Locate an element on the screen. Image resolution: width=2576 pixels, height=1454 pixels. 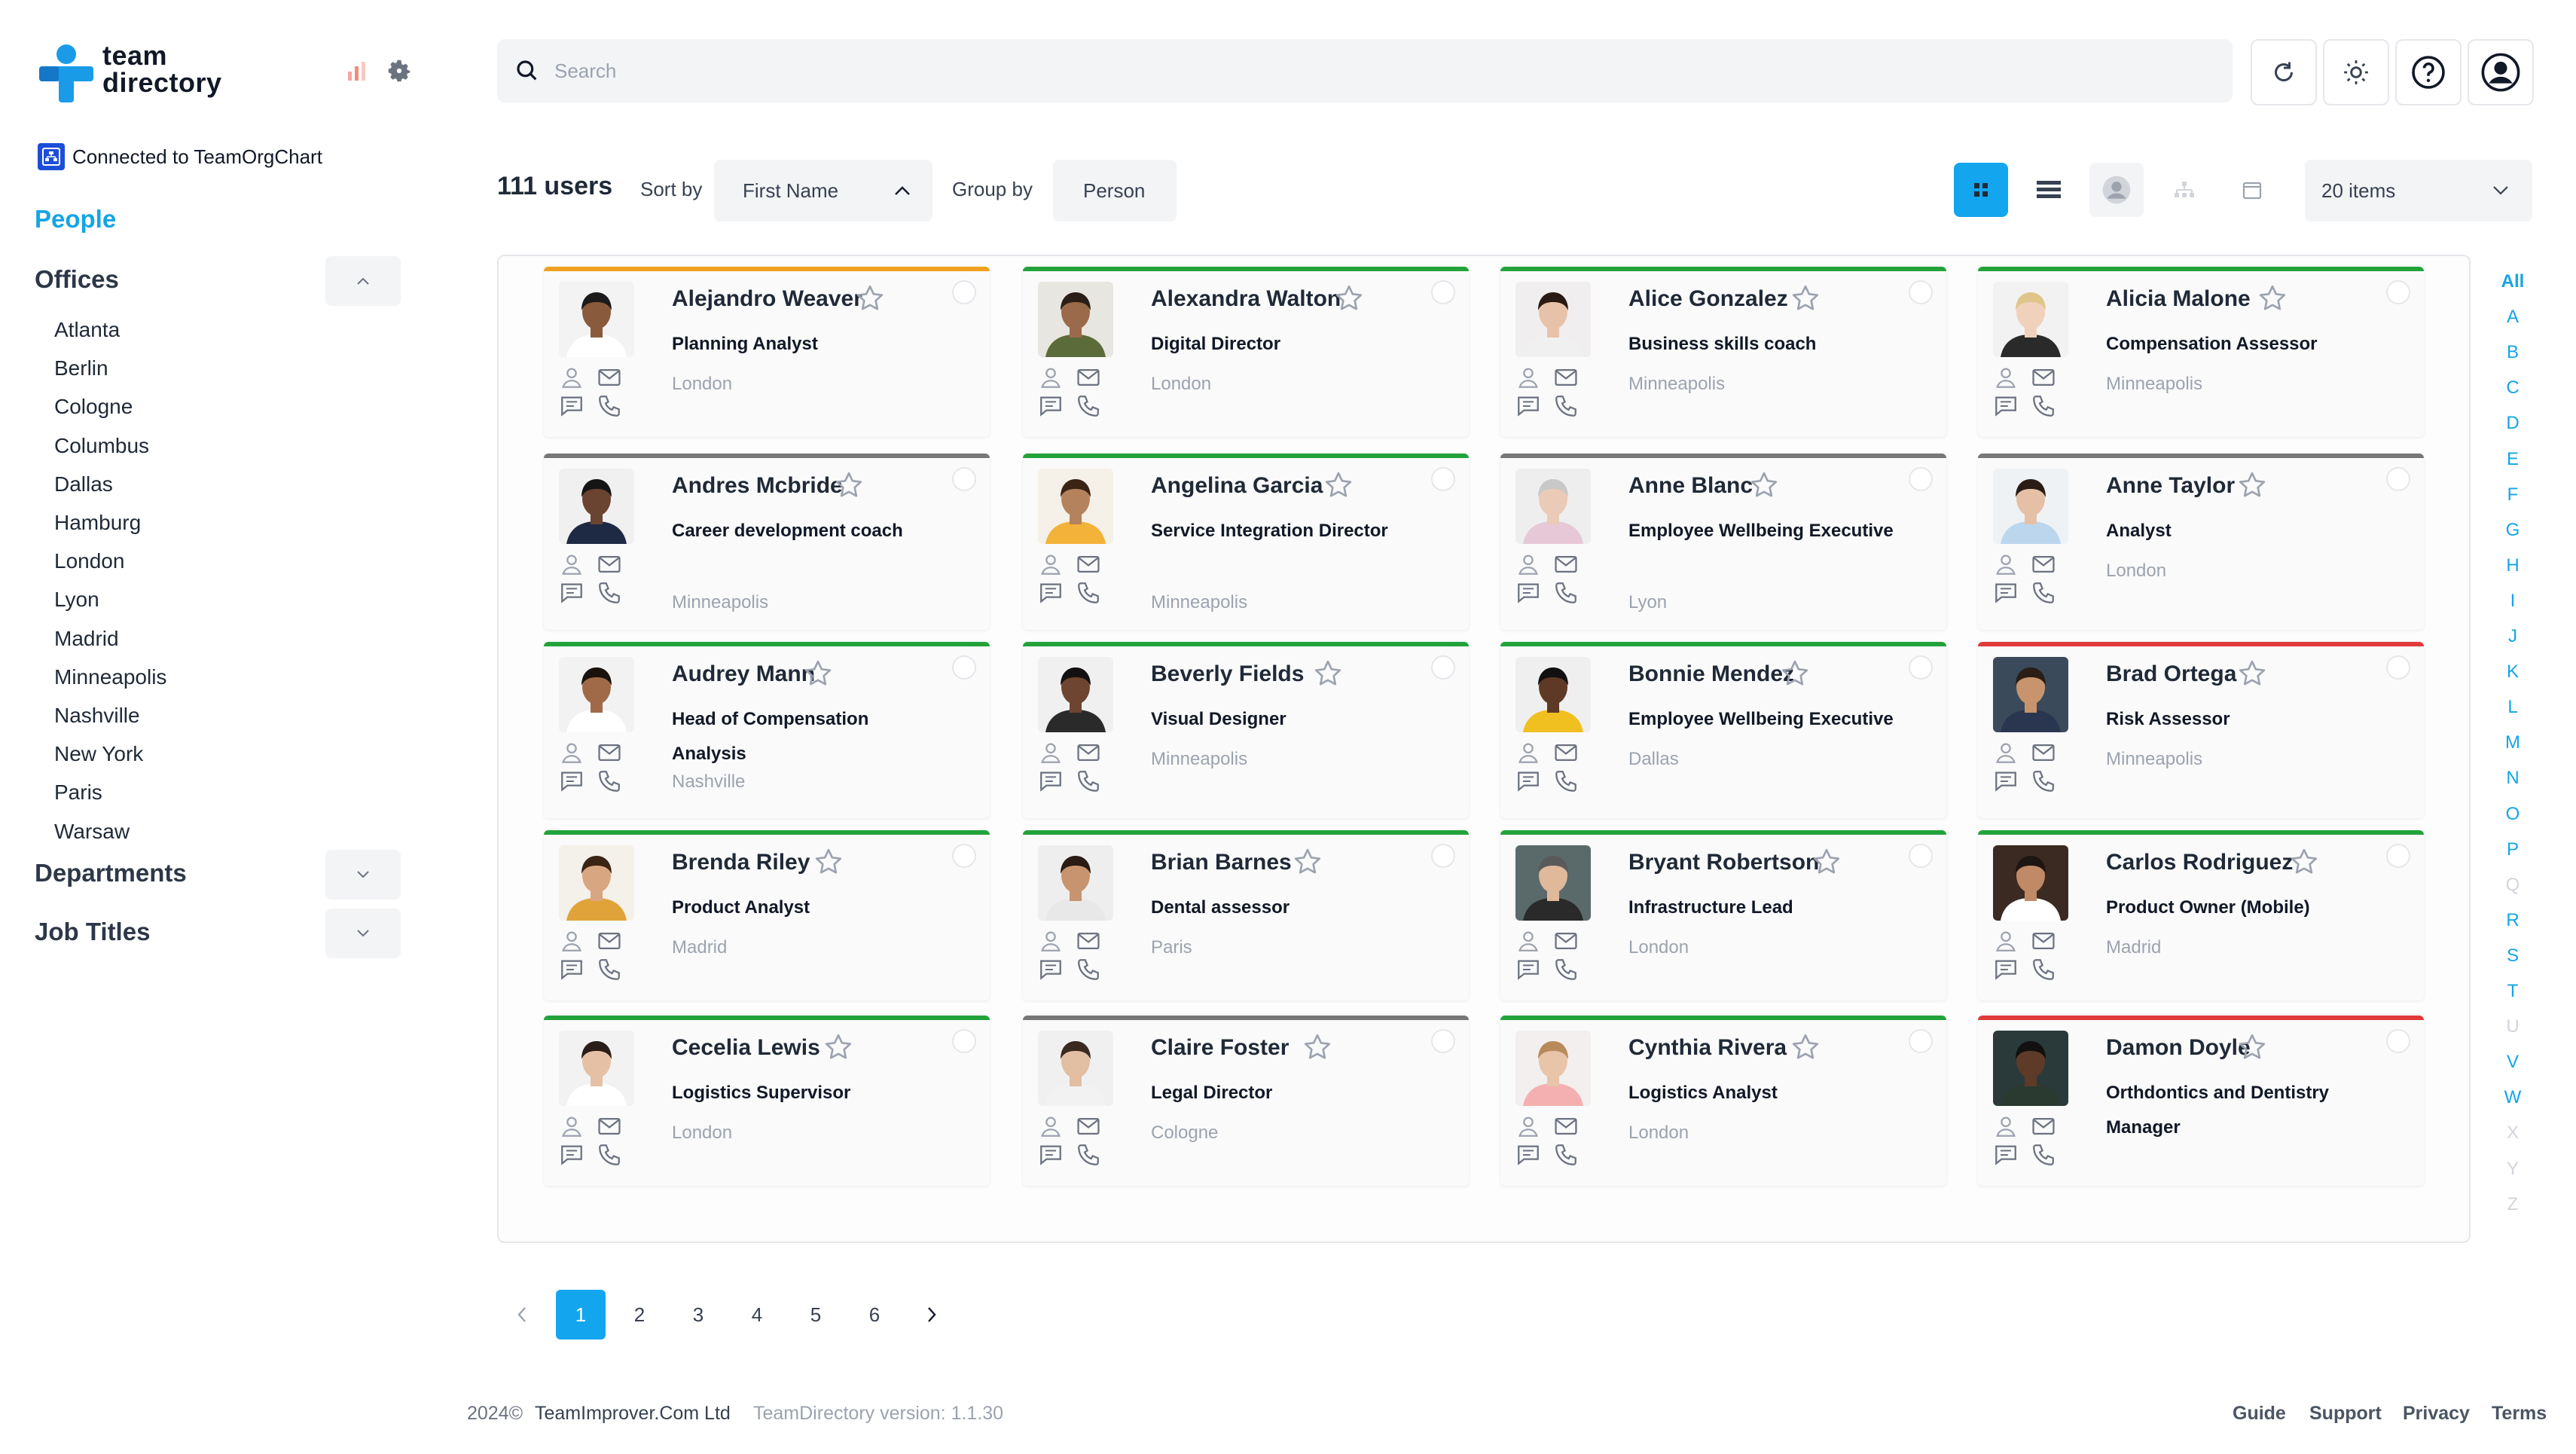
user-name: Alexandra Walton is located at coordinates (1246, 299).